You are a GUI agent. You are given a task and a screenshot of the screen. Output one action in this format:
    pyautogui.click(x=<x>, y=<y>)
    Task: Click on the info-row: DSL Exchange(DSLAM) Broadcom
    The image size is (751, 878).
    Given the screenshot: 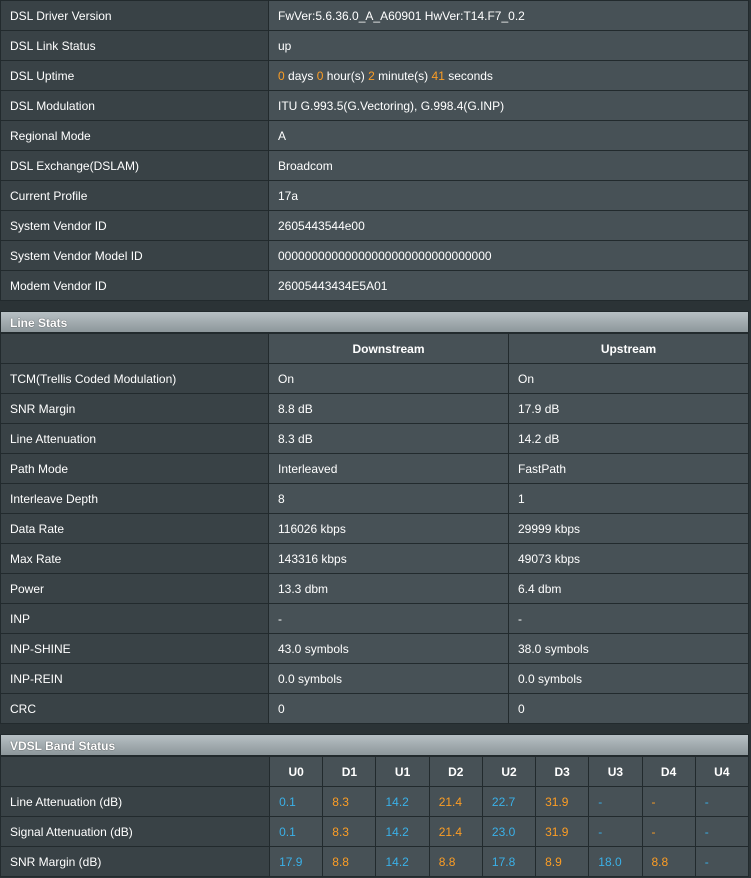 What is the action you would take?
    pyautogui.click(x=374, y=165)
    